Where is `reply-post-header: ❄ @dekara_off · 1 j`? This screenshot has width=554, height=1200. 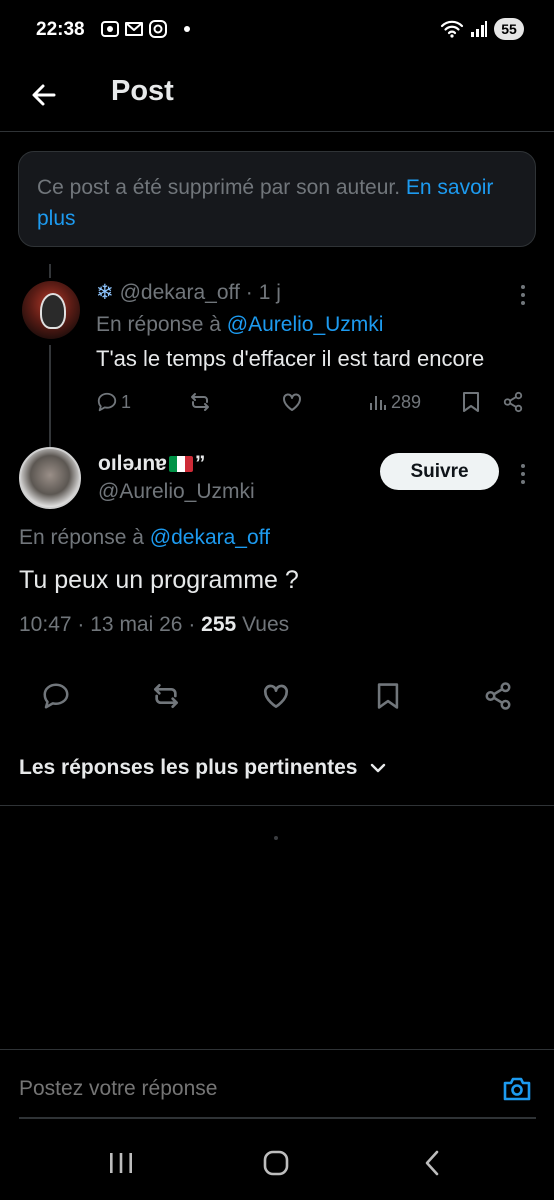
reply-post-header: ❄ @dekara_off · 1 j is located at coordinates (188, 292).